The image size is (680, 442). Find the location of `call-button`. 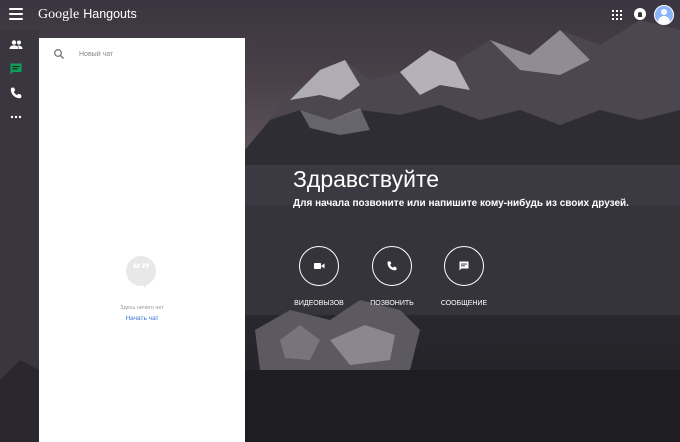

call-button is located at coordinates (392, 266).